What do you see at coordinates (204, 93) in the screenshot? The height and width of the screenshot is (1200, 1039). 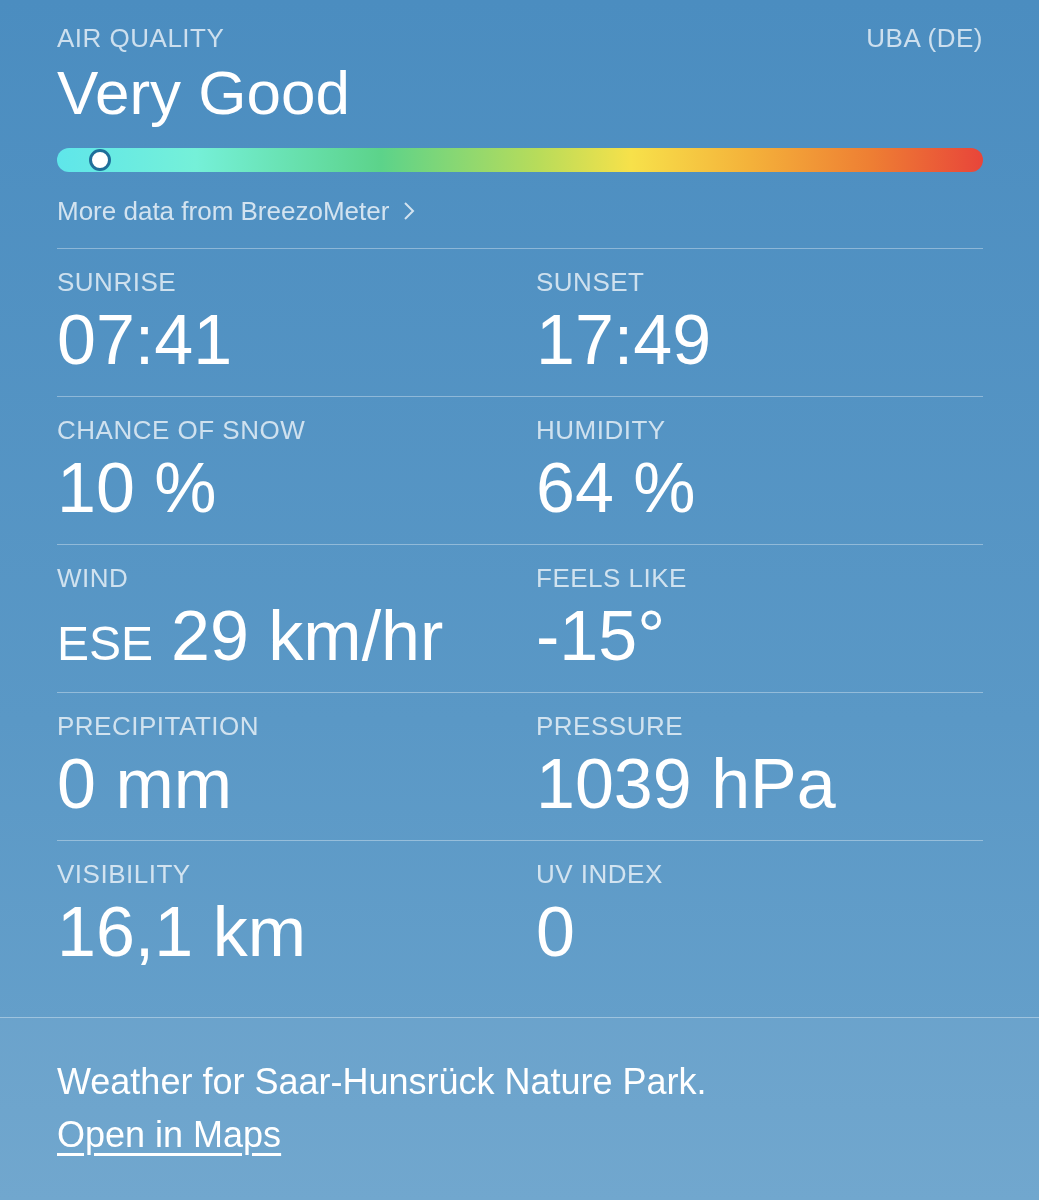 I see `air-quality-value: Very Good` at bounding box center [204, 93].